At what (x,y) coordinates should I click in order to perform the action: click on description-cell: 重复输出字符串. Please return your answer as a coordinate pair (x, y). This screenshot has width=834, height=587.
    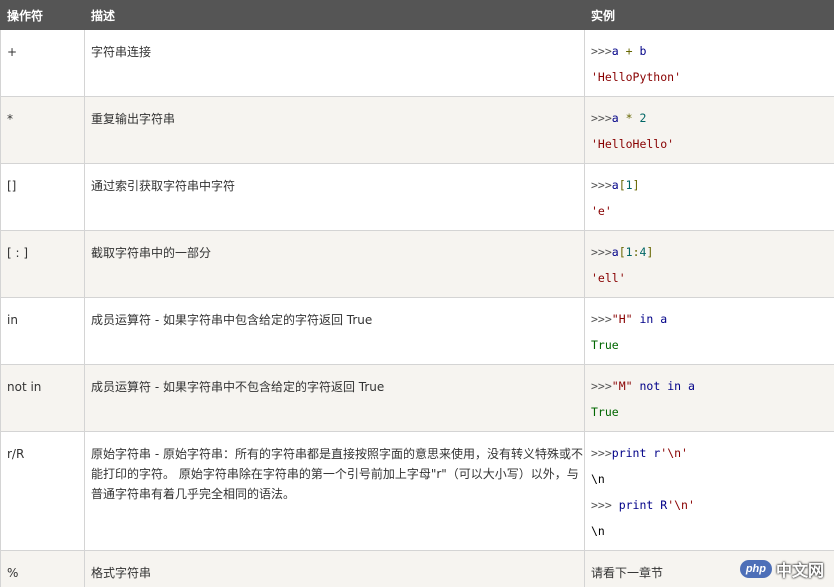
    Looking at the image, I should click on (334, 130).